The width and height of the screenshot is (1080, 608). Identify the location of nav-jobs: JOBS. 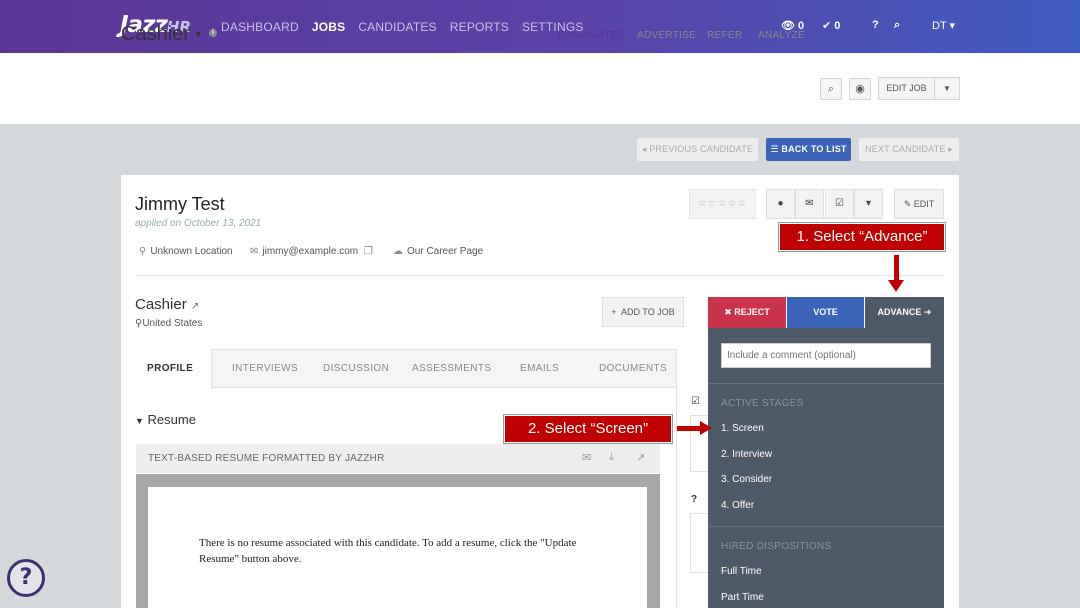
(328, 27).